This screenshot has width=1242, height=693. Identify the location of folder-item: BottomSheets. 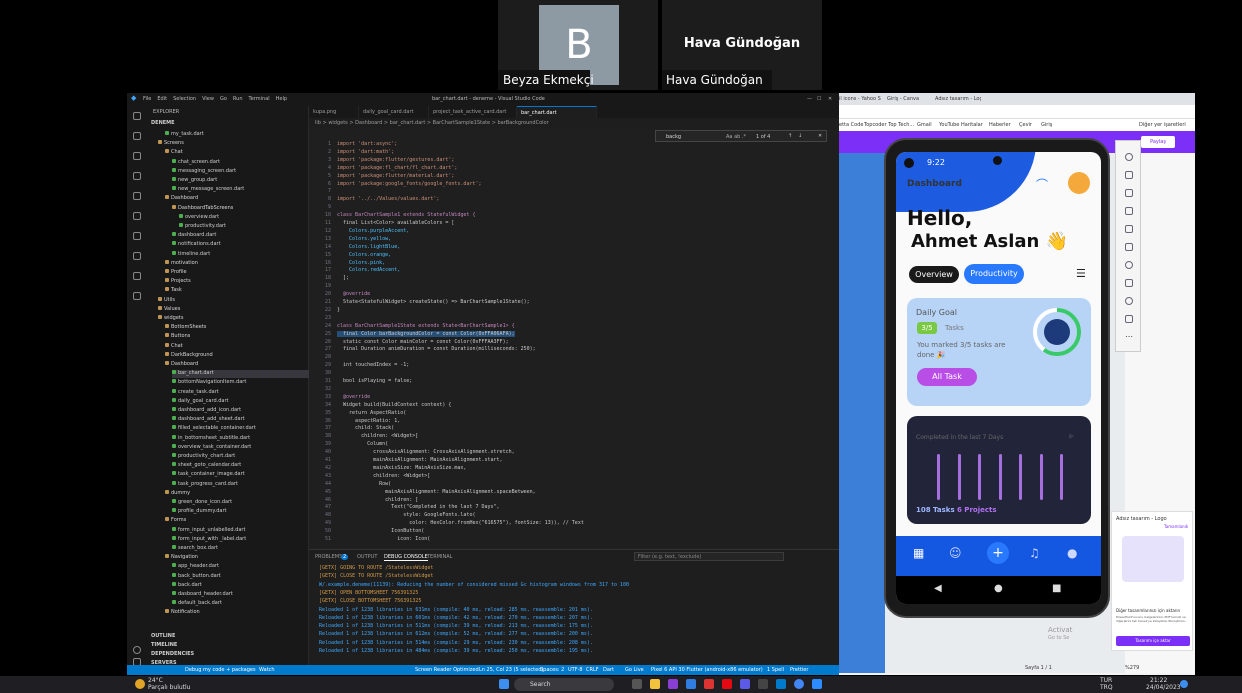
(185, 328).